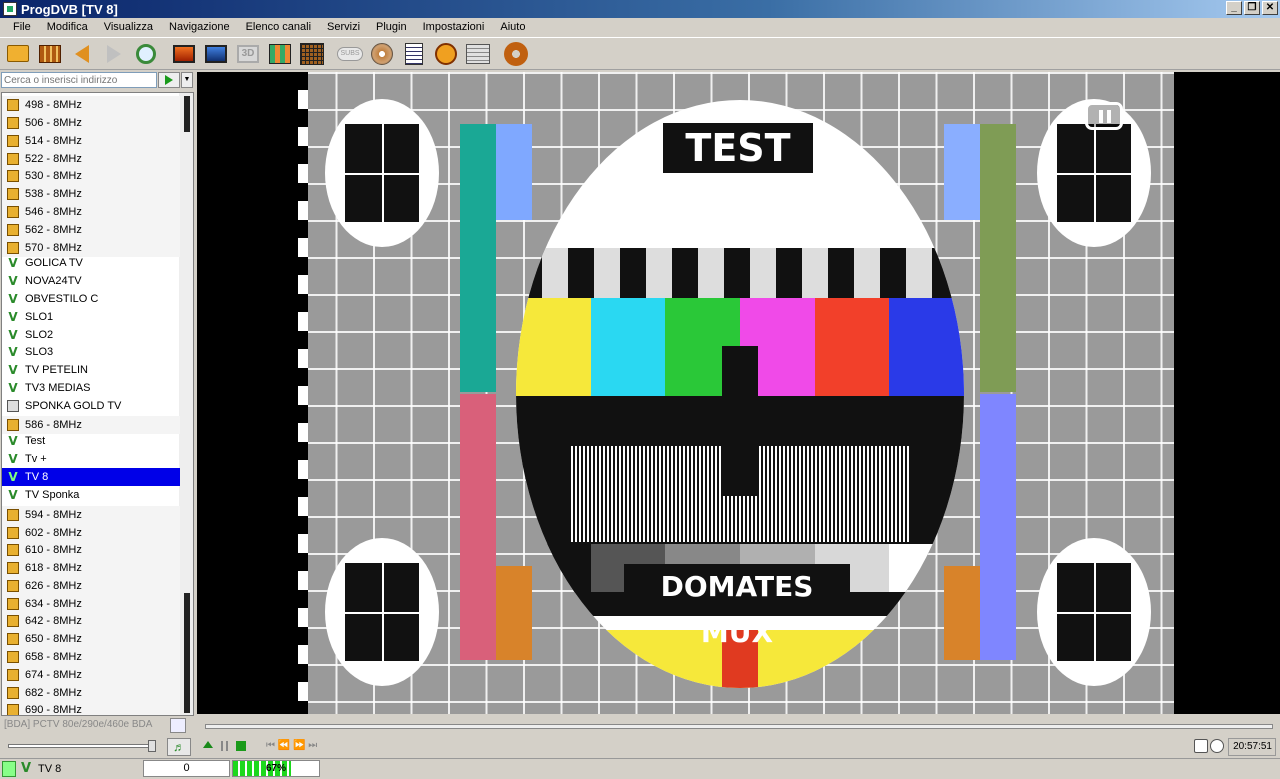 This screenshot has height=779, width=1280. Describe the element at coordinates (1252, 8) in the screenshot. I see `restore-button: ❐` at that location.